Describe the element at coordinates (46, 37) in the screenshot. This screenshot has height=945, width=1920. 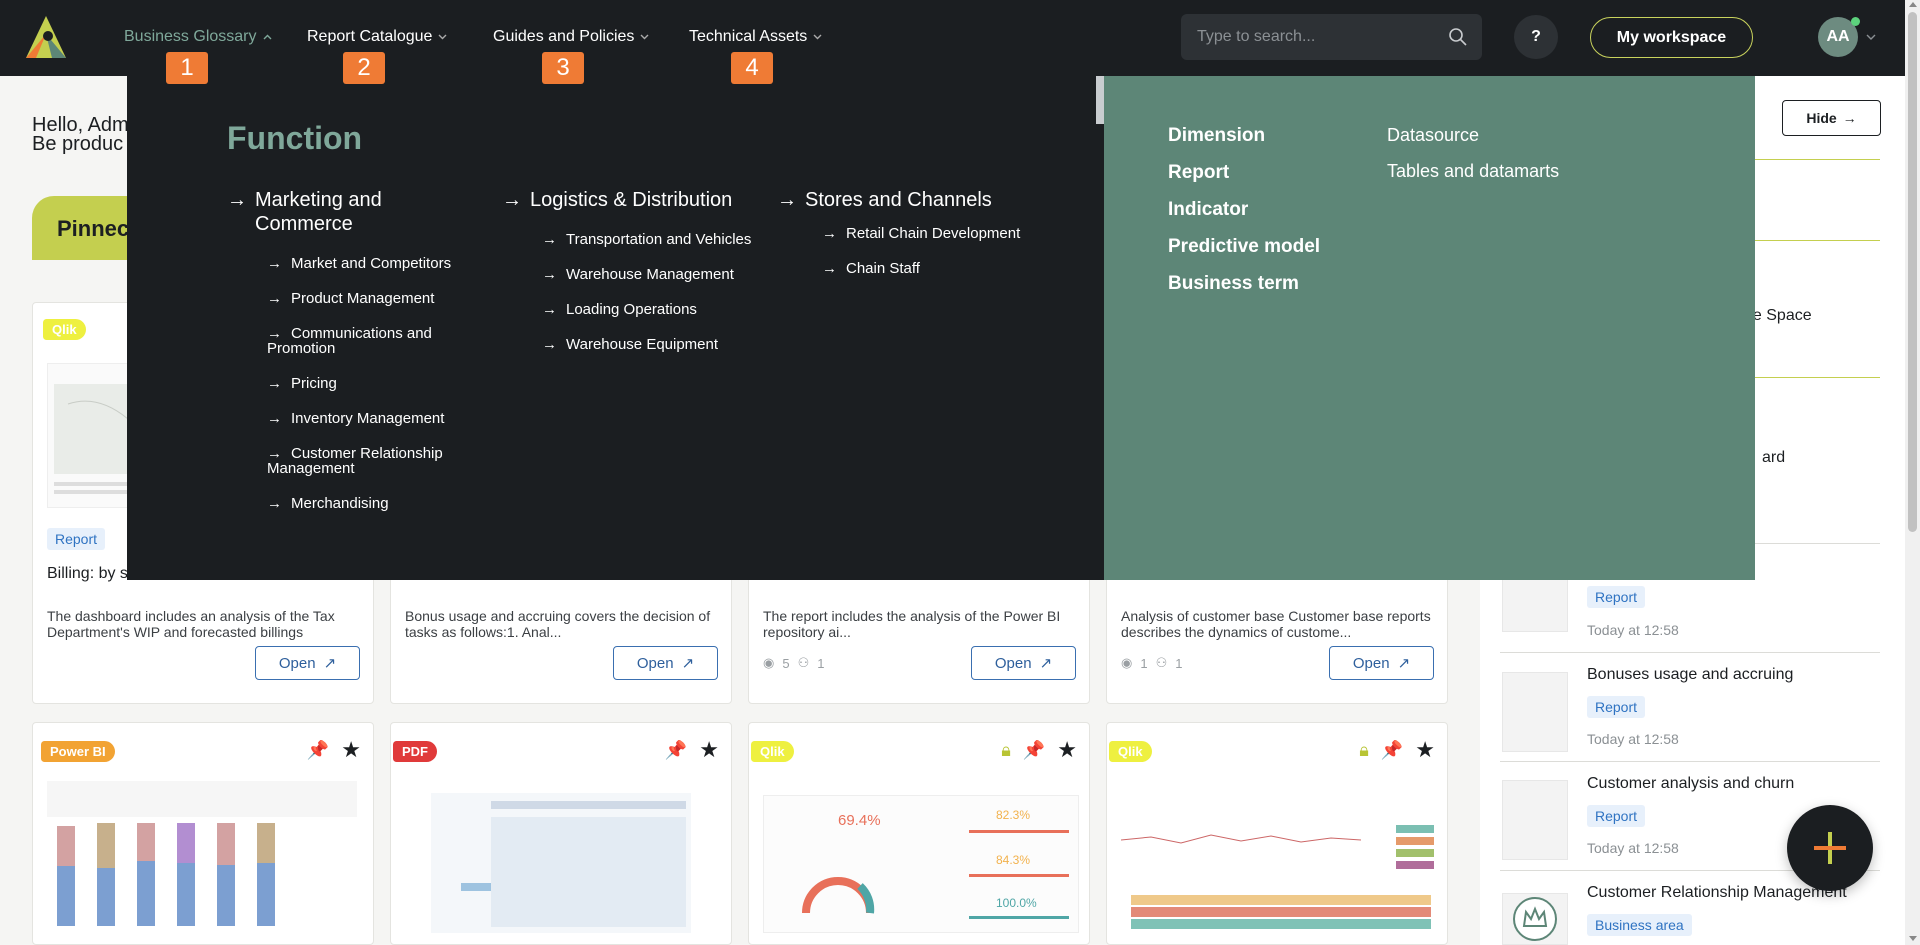
I see `app-logo-icon` at that location.